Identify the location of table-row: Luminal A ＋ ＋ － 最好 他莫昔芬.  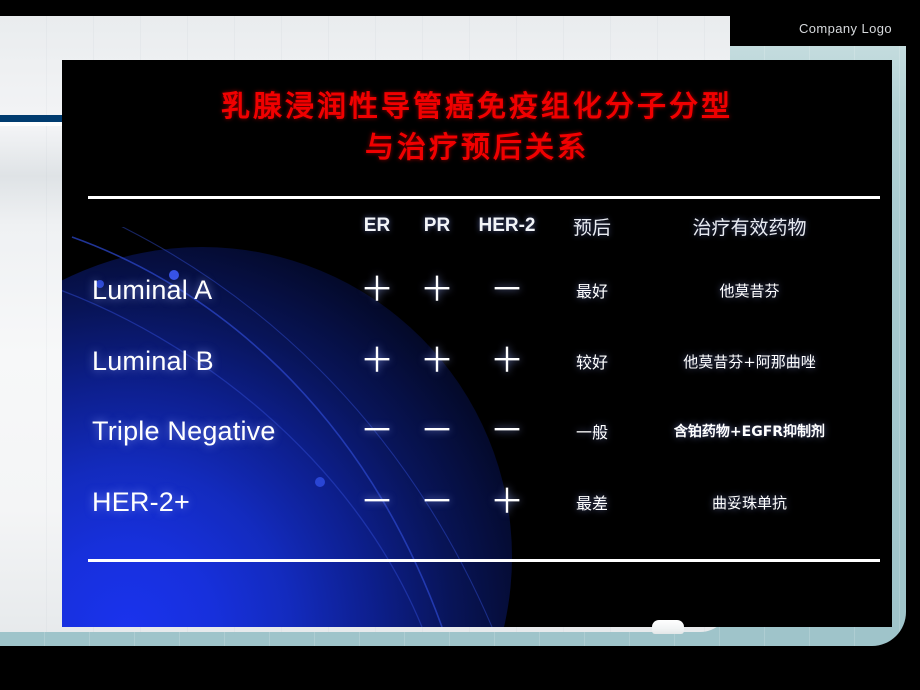
(477, 290).